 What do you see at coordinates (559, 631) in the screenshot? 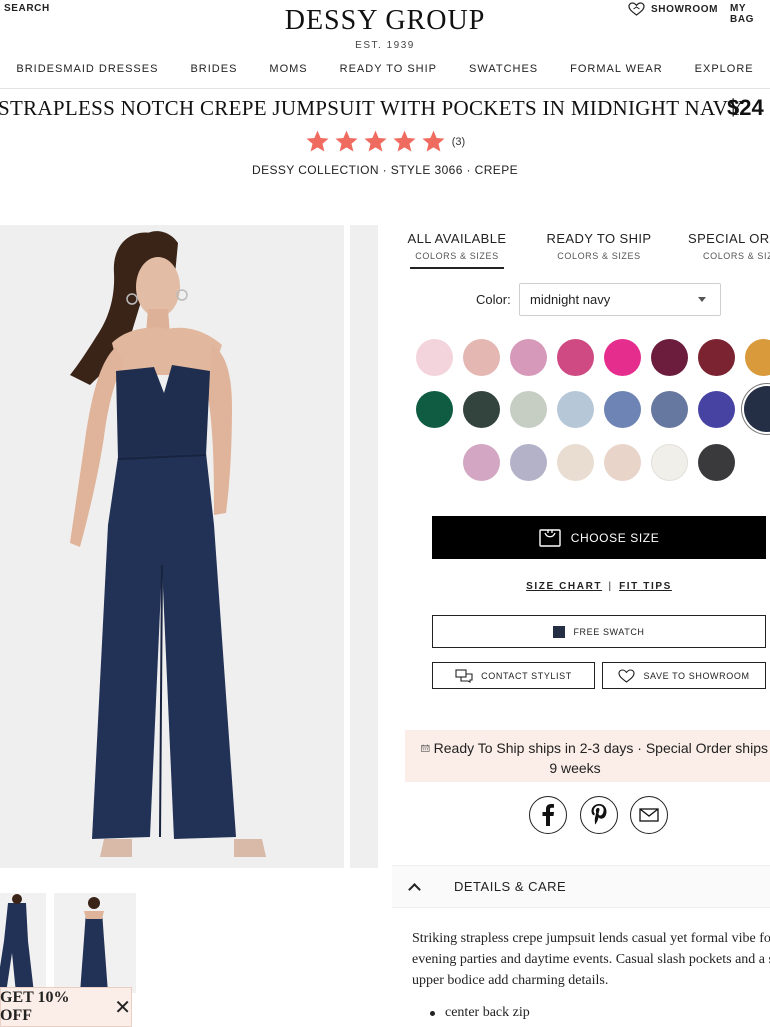
I see `swatch-square-icon` at bounding box center [559, 631].